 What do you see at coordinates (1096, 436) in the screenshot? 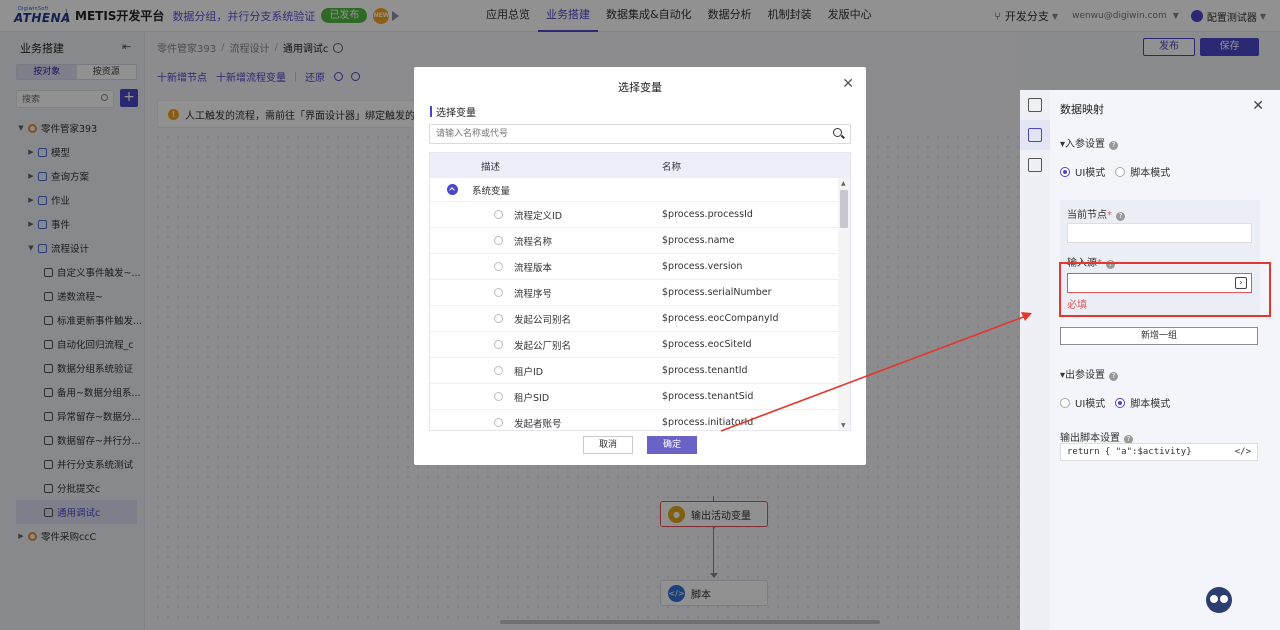
I see `output-script-label: 输出脚本设置?` at bounding box center [1096, 436].